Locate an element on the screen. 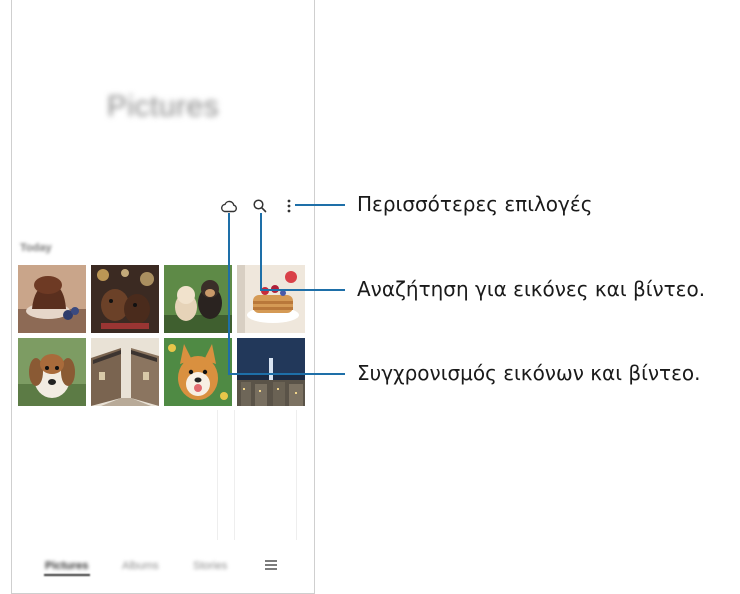 This screenshot has width=740, height=594. callout-sync: Συγχρονισμός εικόνων και βίντεο. is located at coordinates (529, 373).